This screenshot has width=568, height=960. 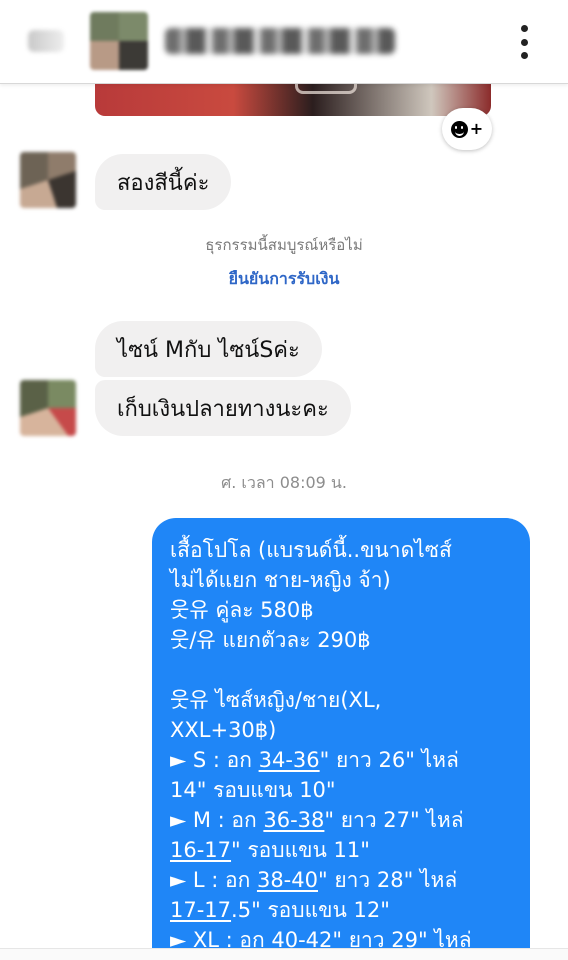 I want to click on size-label: ► M : อก, so click(x=217, y=820).